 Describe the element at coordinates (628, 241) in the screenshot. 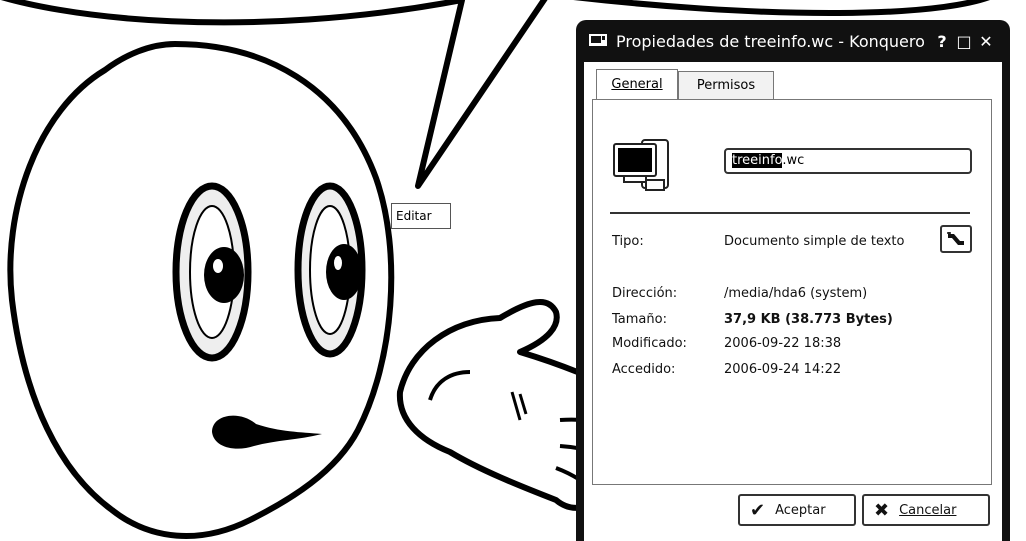

I see `type-label: Tipo:` at that location.